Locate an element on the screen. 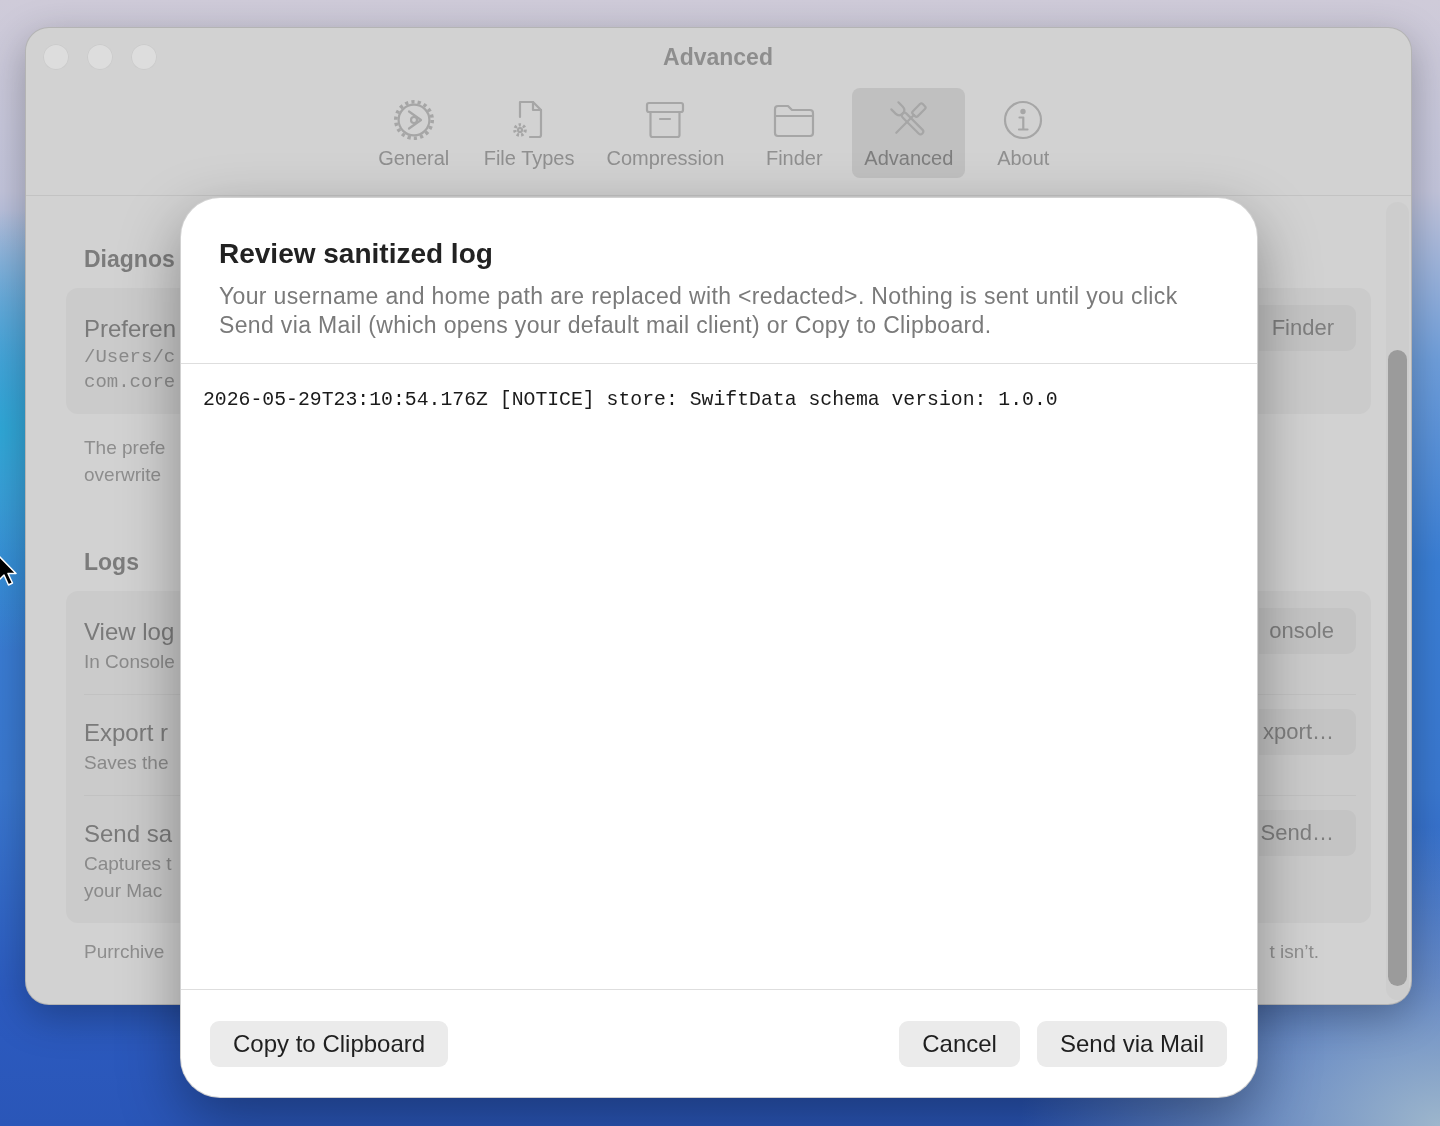 Image resolution: width=1440 pixels, height=1126 pixels. row-title: View log is located at coordinates (129, 632).